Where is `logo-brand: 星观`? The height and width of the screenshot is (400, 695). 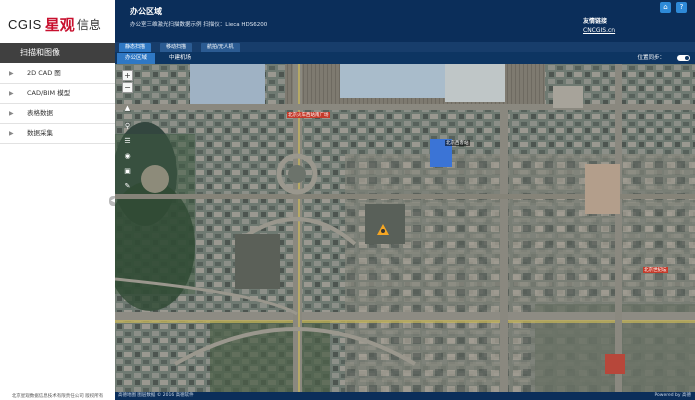 logo-brand: 星观 is located at coordinates (59, 24).